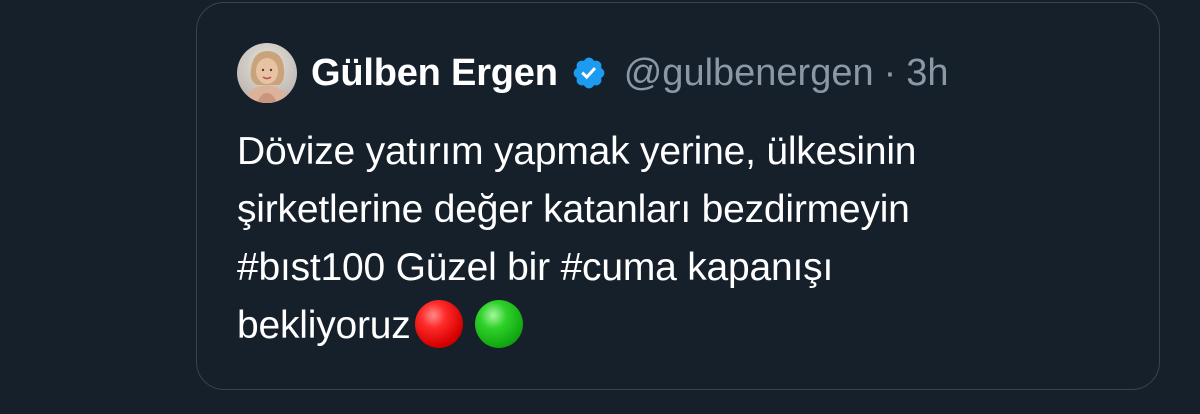 The width and height of the screenshot is (1200, 414). What do you see at coordinates (573, 209) in the screenshot?
I see `tweet-text-line-2: şirketlerine değer katanları bezdirmeyin` at bounding box center [573, 209].